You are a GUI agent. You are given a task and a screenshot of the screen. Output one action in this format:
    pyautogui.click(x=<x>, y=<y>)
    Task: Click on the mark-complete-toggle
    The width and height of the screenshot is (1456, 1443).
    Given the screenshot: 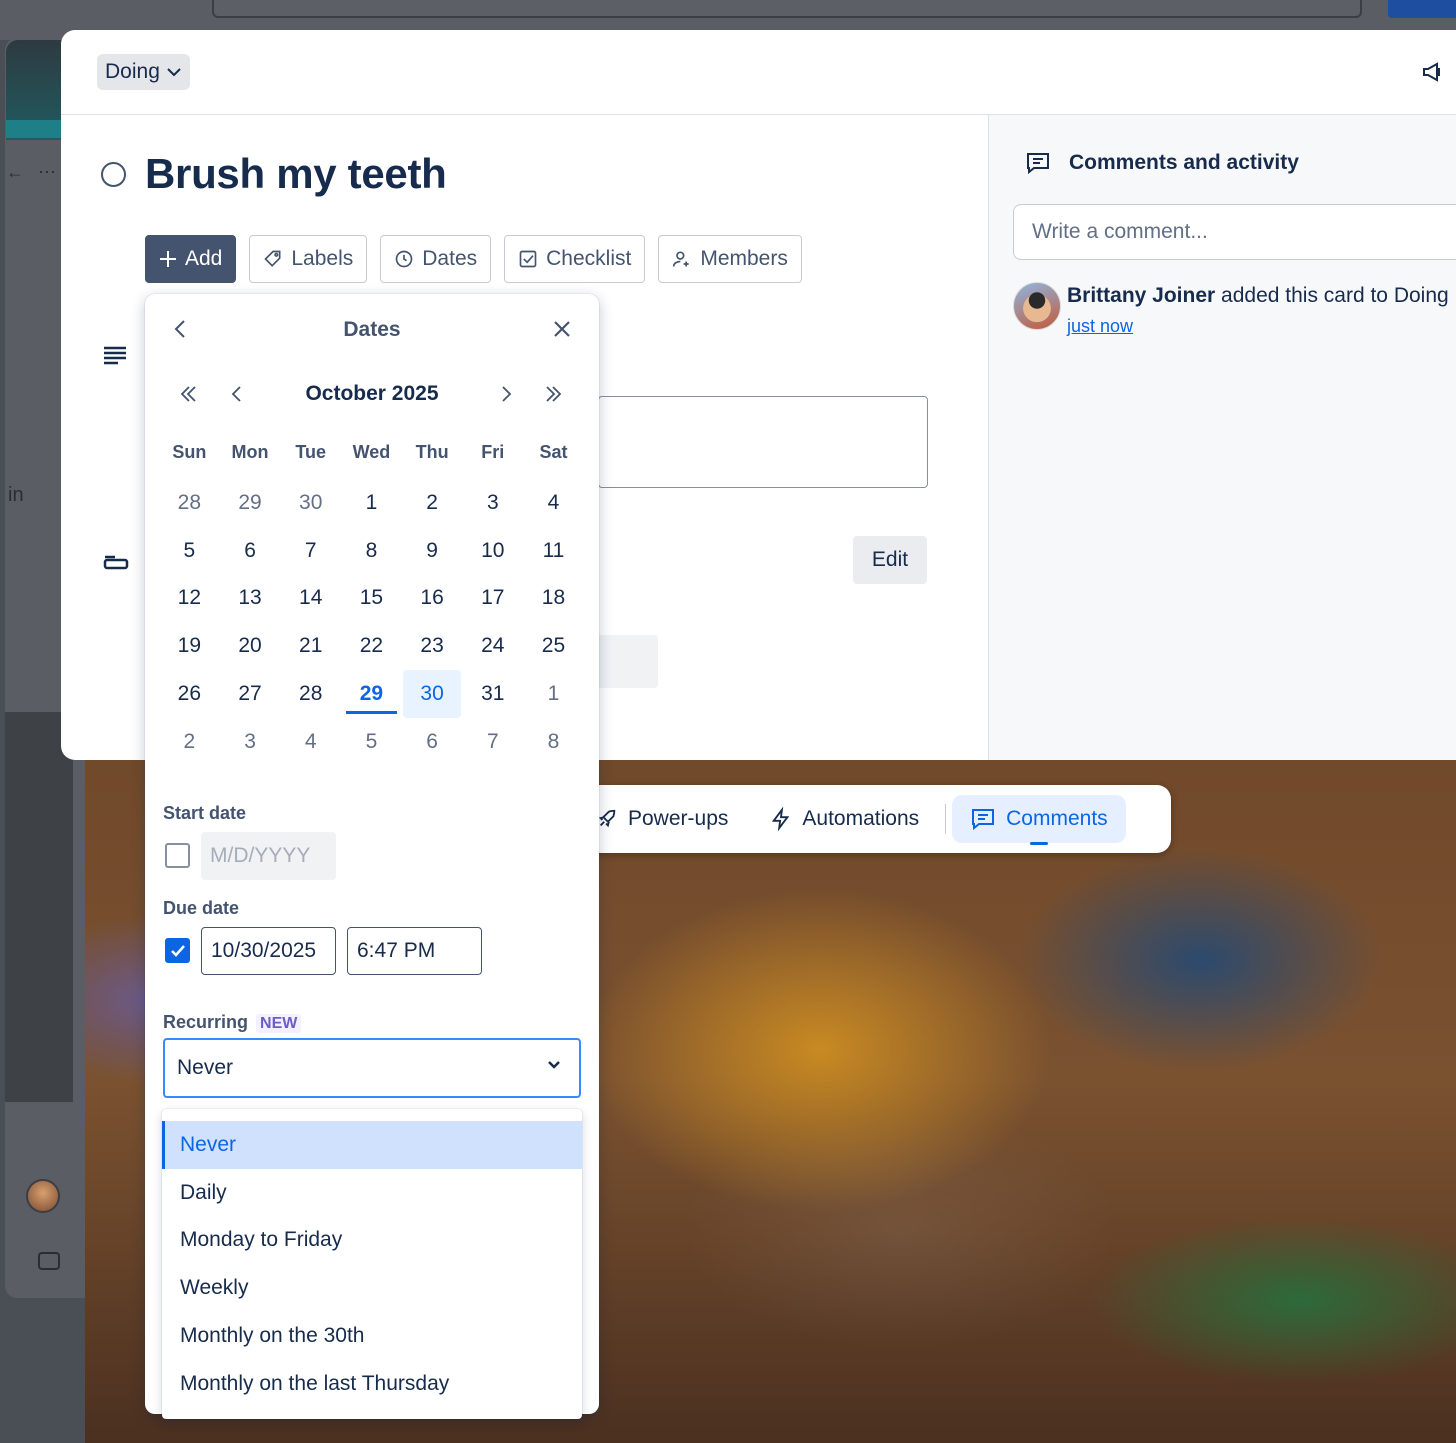 What is the action you would take?
    pyautogui.click(x=113, y=174)
    